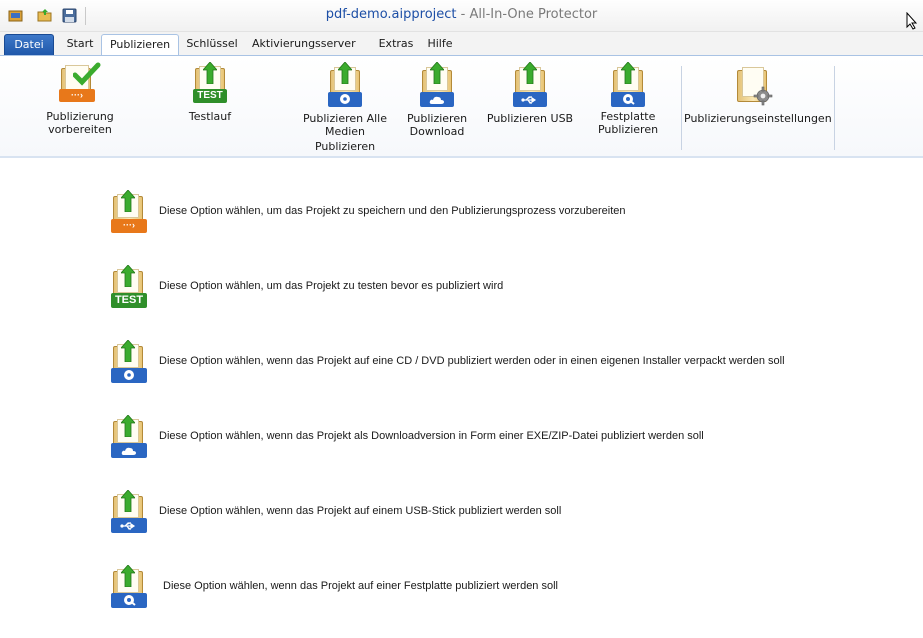 This screenshot has height=638, width=923. What do you see at coordinates (140, 45) in the screenshot?
I see `tab-publizieren: Publizieren` at bounding box center [140, 45].